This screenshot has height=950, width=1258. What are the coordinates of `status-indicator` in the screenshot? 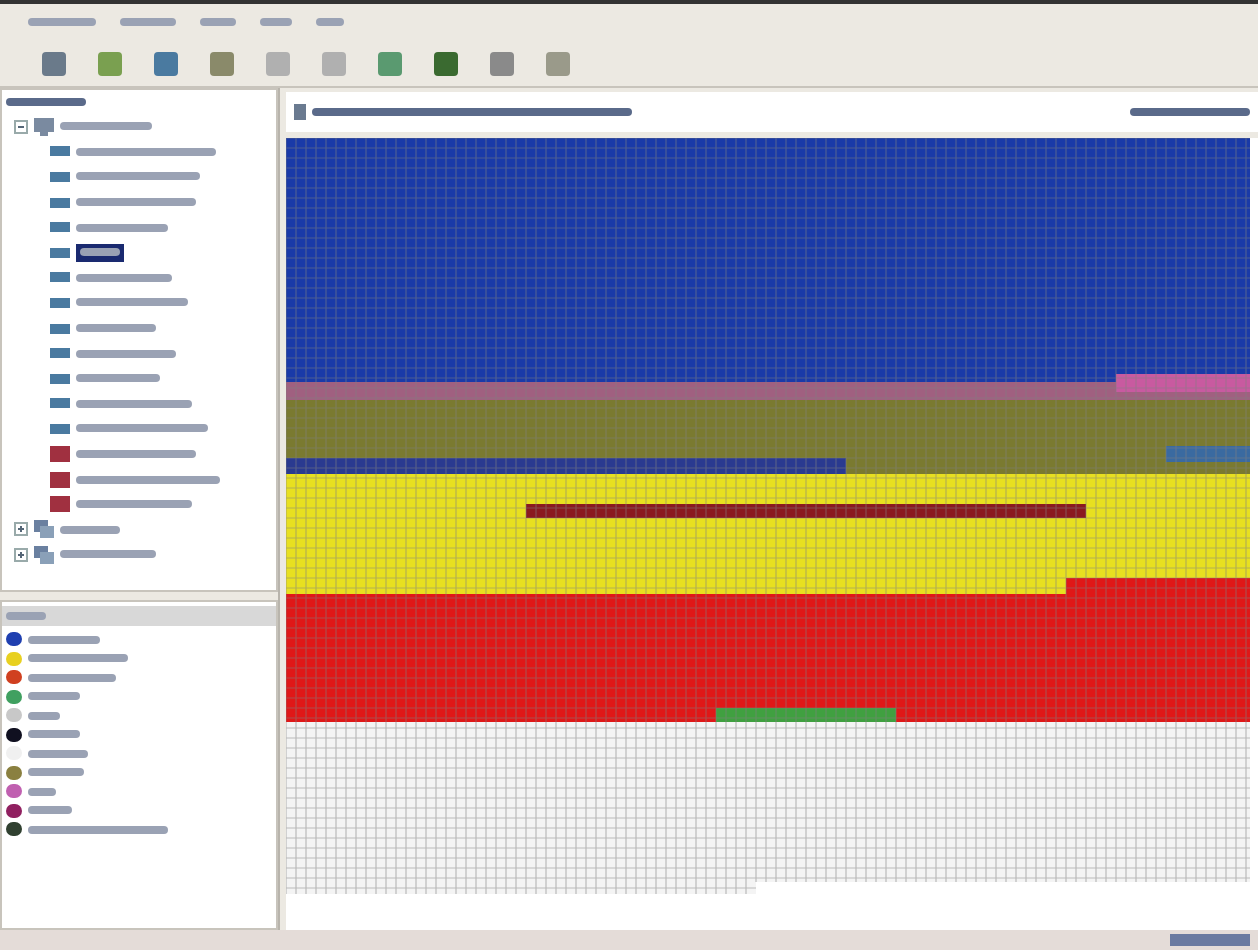 It's located at (1210, 940).